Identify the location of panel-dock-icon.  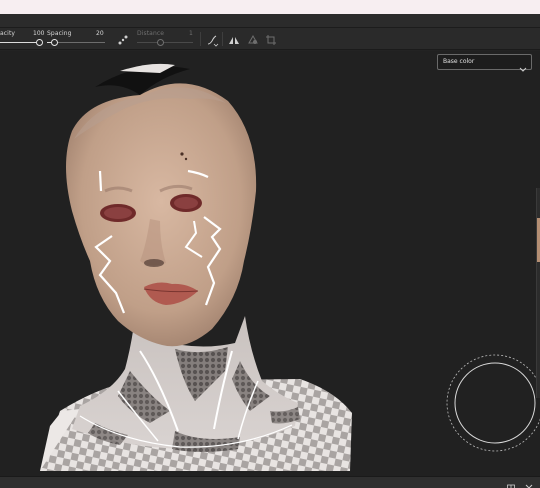
(511, 483).